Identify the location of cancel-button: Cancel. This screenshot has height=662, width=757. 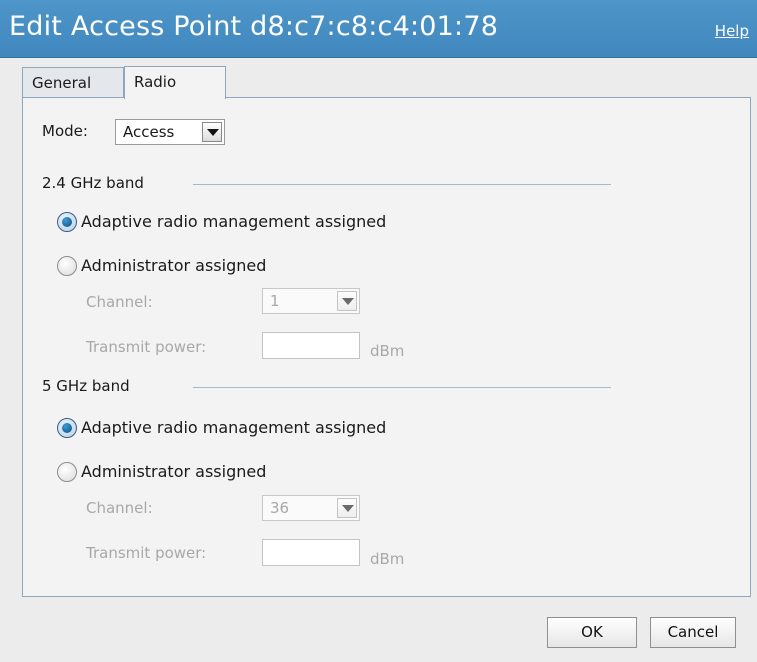
(693, 632).